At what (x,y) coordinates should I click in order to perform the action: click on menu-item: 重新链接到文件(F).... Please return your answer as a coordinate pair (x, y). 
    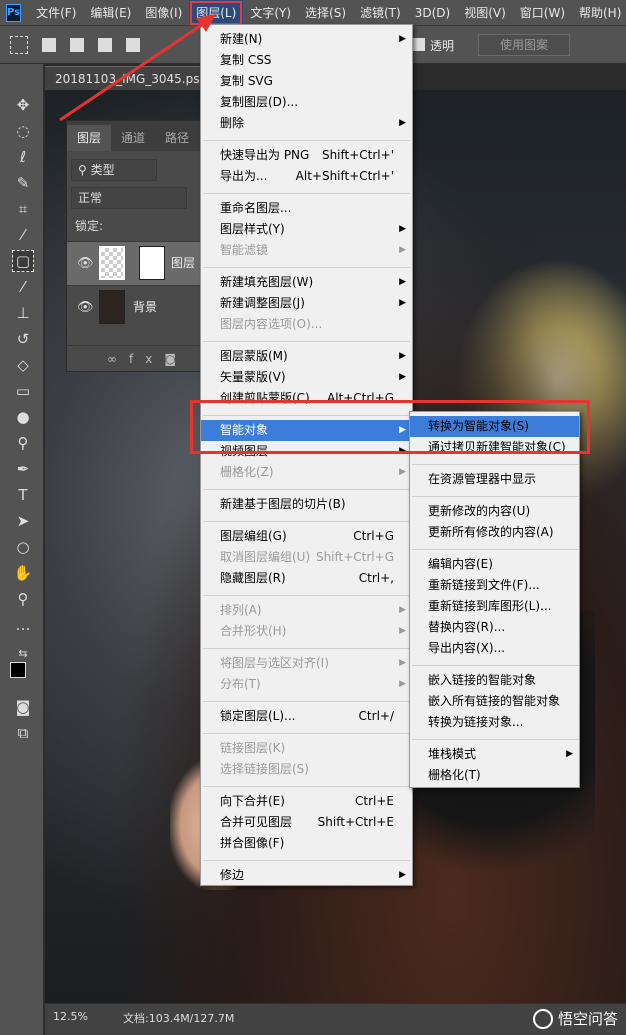
    Looking at the image, I should click on (494, 585).